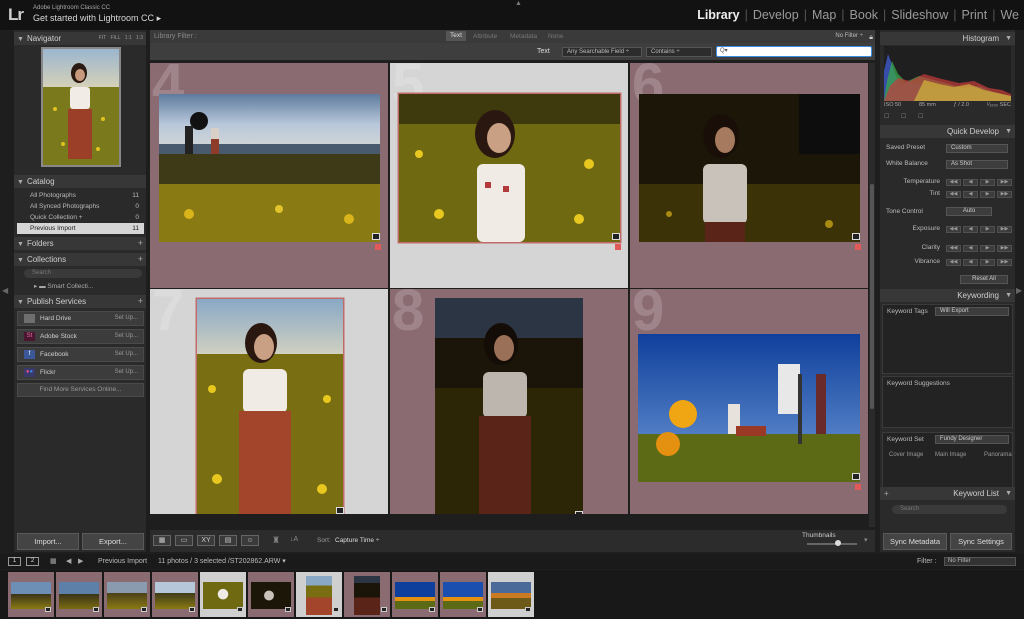 Image resolution: width=1024 pixels, height=619 pixels. I want to click on add-collection-icon: +, so click(140, 259).